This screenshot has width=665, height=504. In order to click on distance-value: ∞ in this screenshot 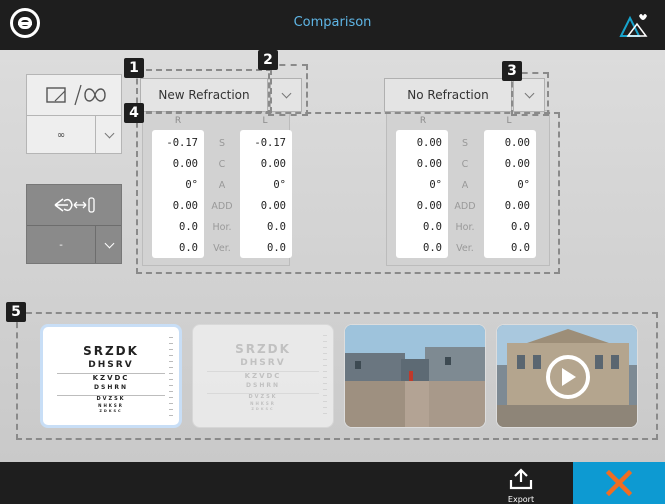, I will do `click(61, 135)`.